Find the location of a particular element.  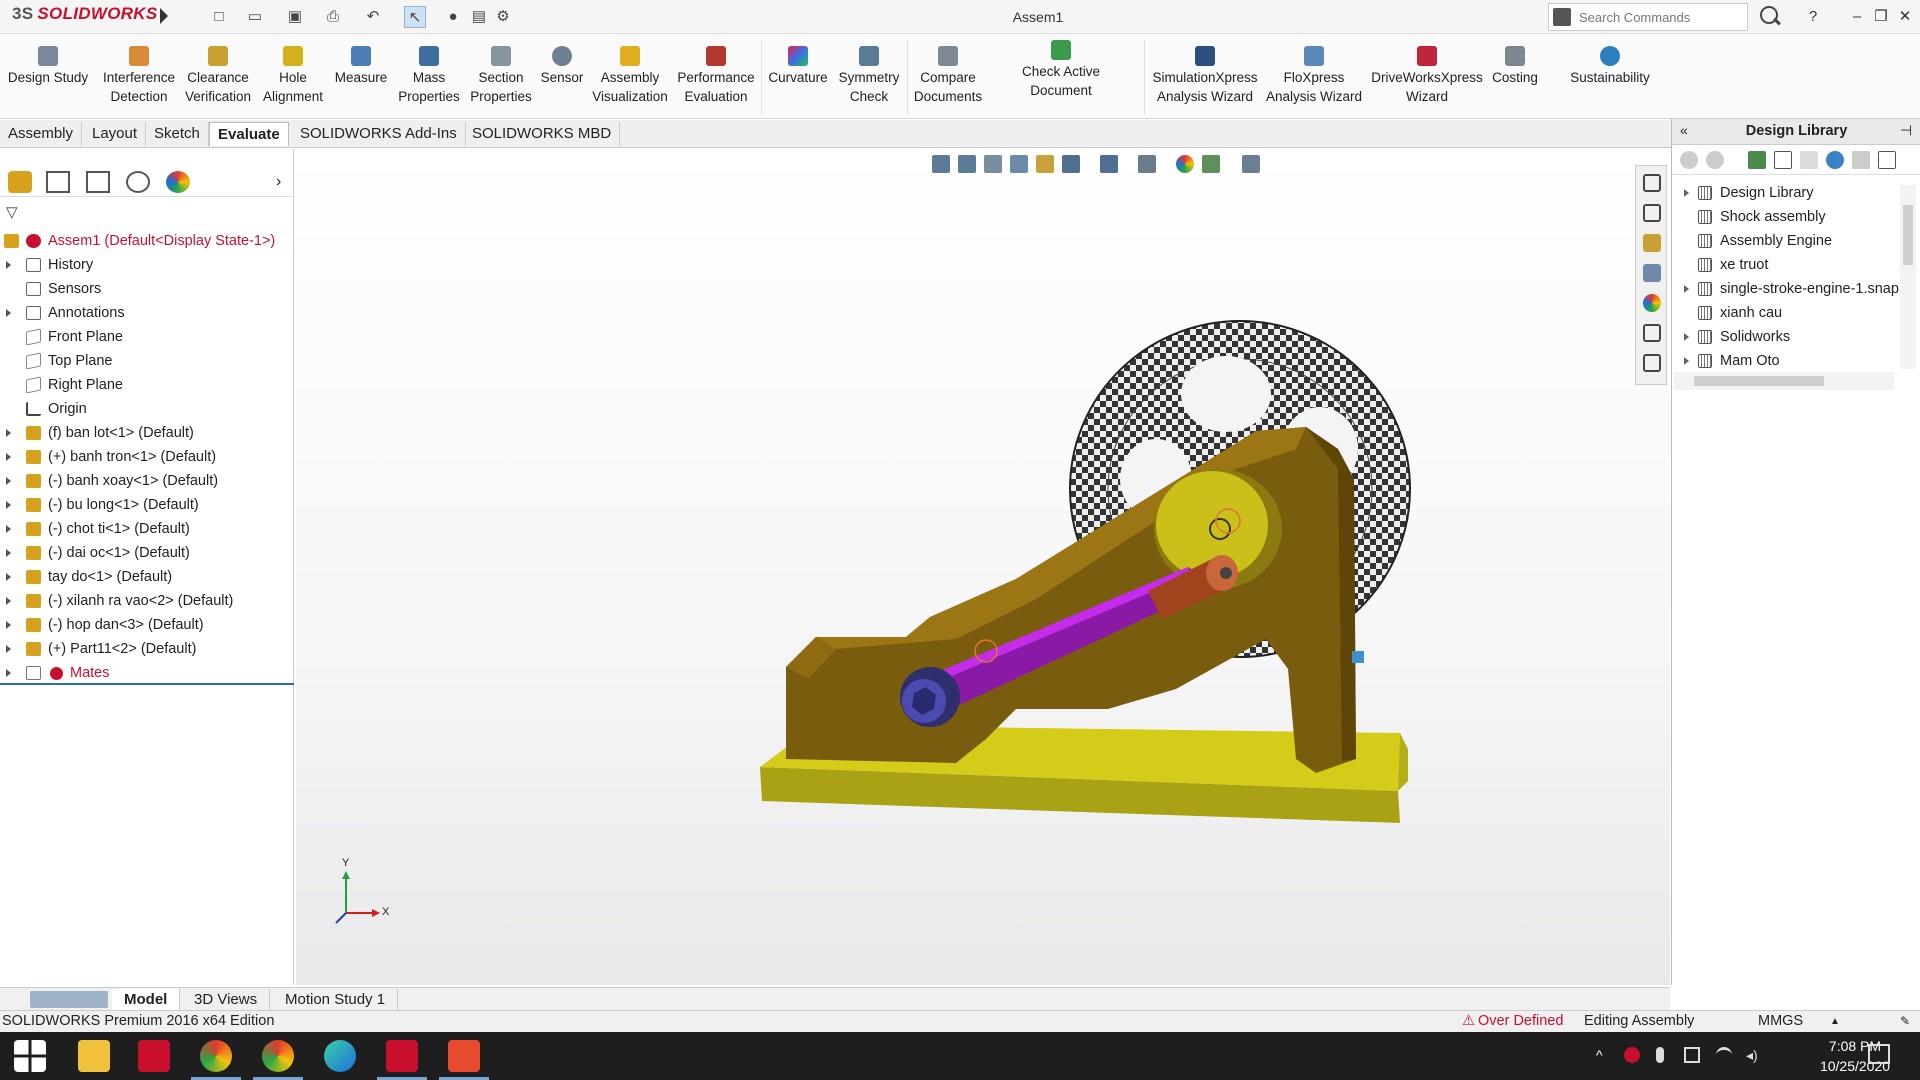

curvature-button: Curvature is located at coordinates (798, 66).